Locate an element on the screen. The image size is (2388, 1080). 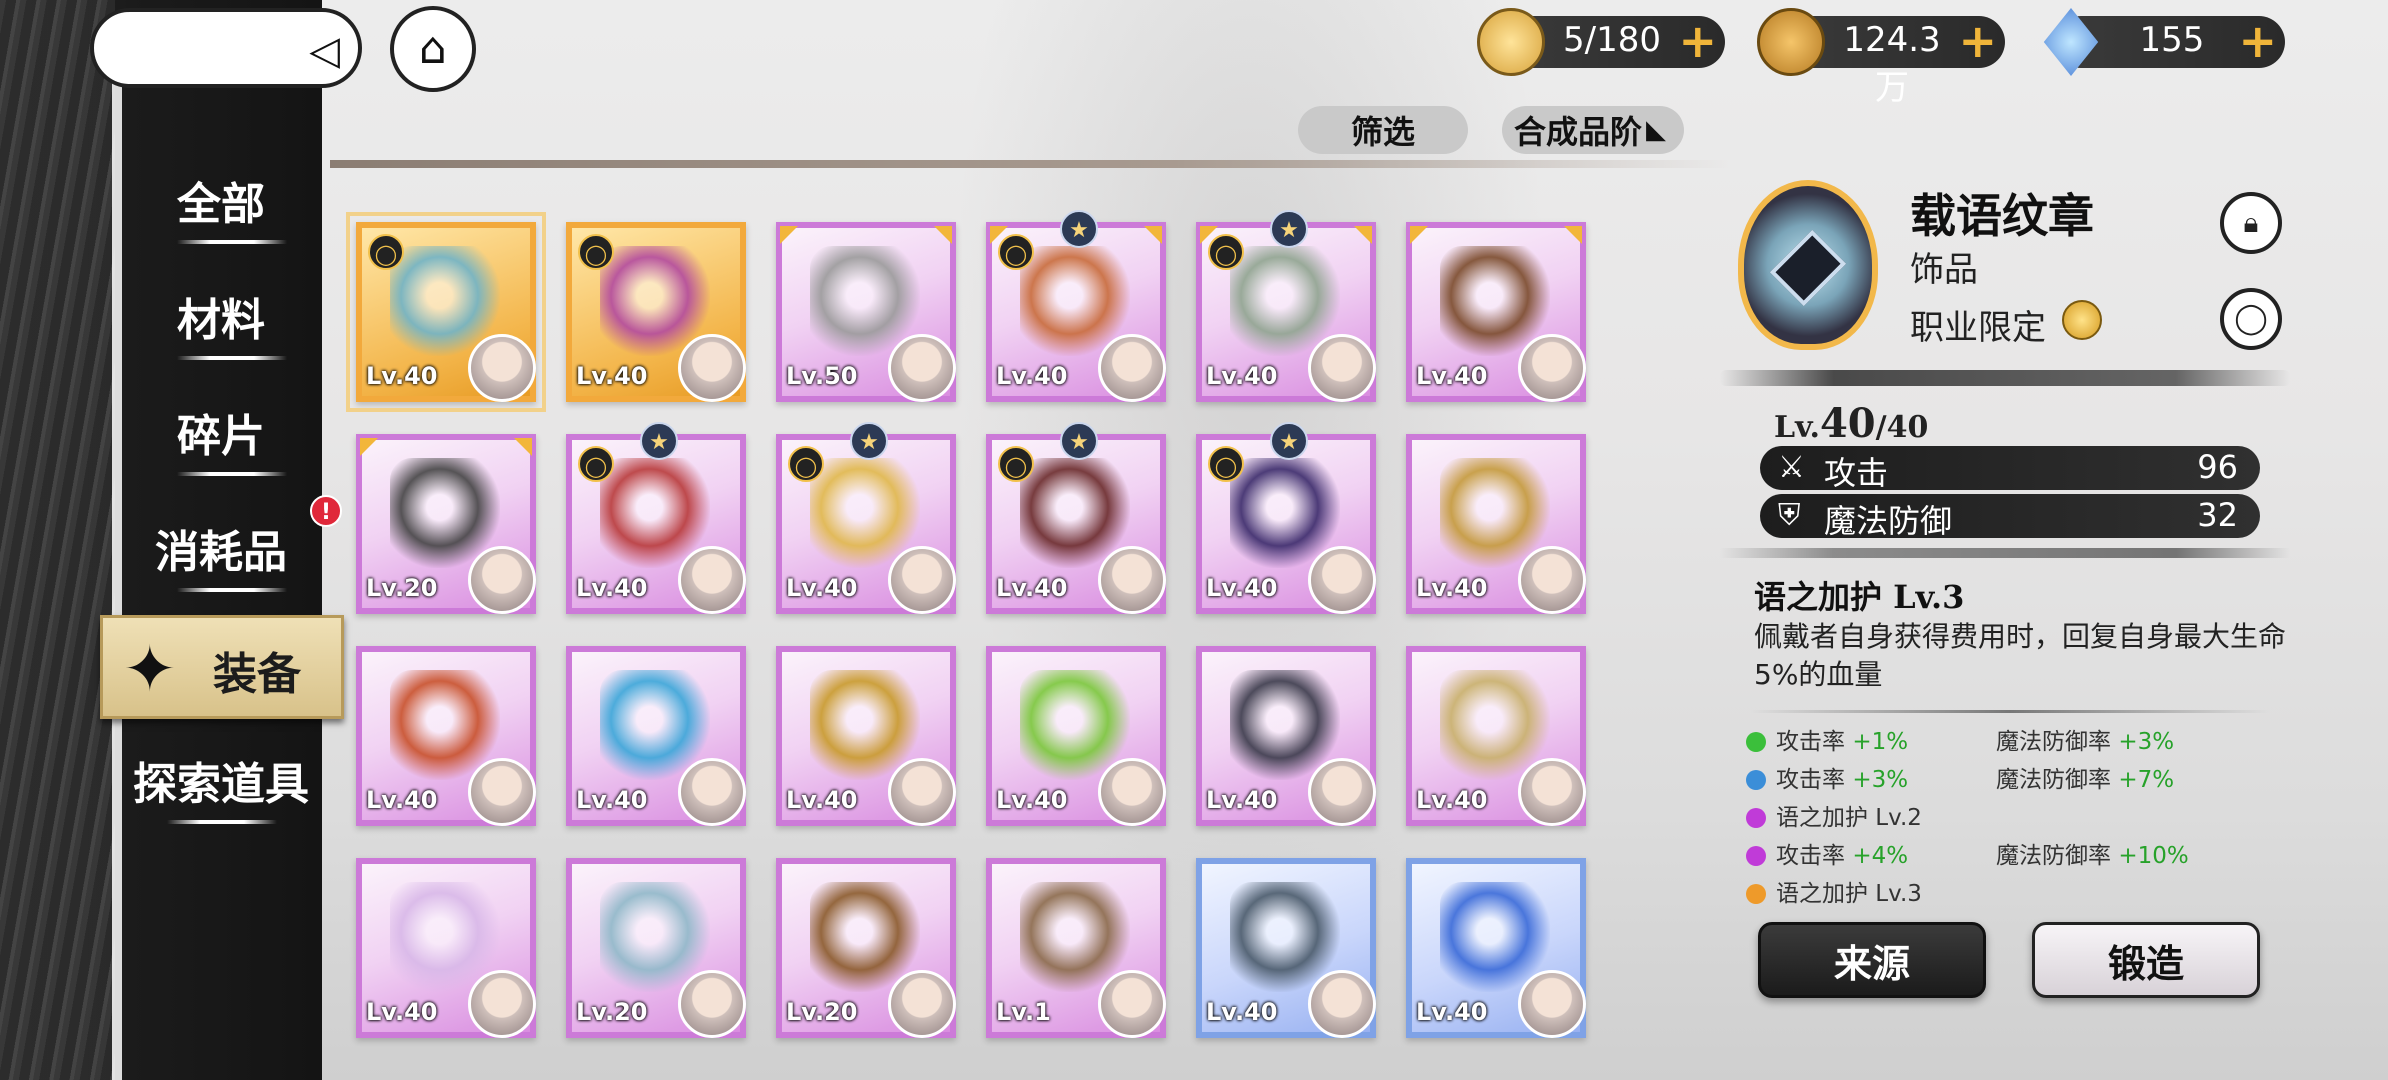
source-button-label: 来源 is located at coordinates (1871, 963).